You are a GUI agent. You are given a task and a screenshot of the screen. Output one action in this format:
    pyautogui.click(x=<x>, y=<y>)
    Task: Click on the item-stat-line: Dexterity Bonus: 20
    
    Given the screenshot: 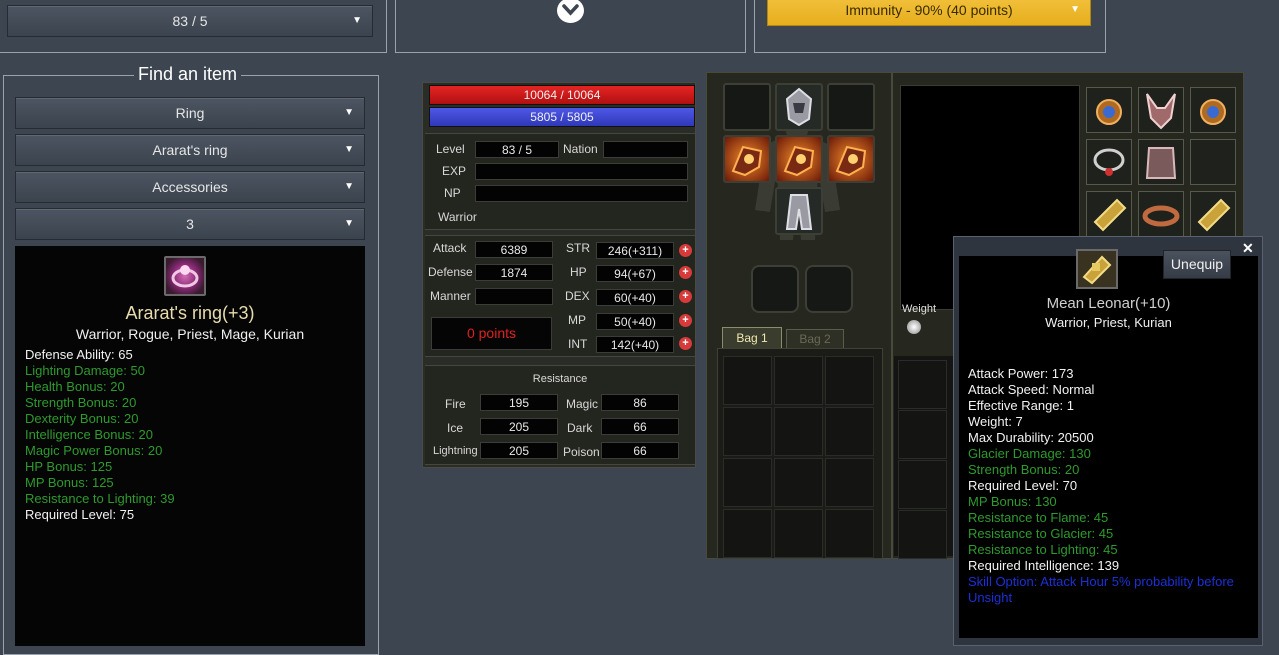 What is the action you would take?
    pyautogui.click(x=82, y=418)
    